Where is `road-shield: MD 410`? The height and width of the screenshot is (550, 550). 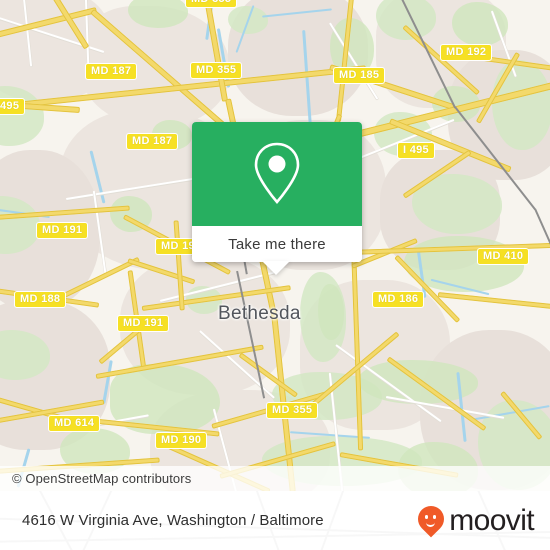
road-shield: MD 410 is located at coordinates (503, 256).